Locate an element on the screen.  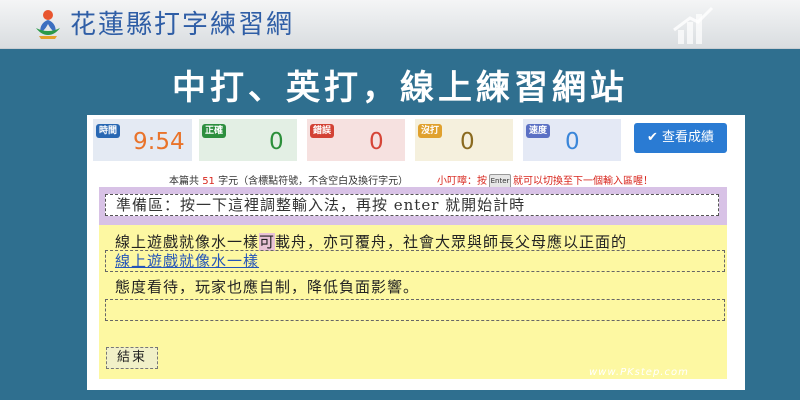
typing-input-1: 線上遊戲就像水一樣 is located at coordinates (415, 261).